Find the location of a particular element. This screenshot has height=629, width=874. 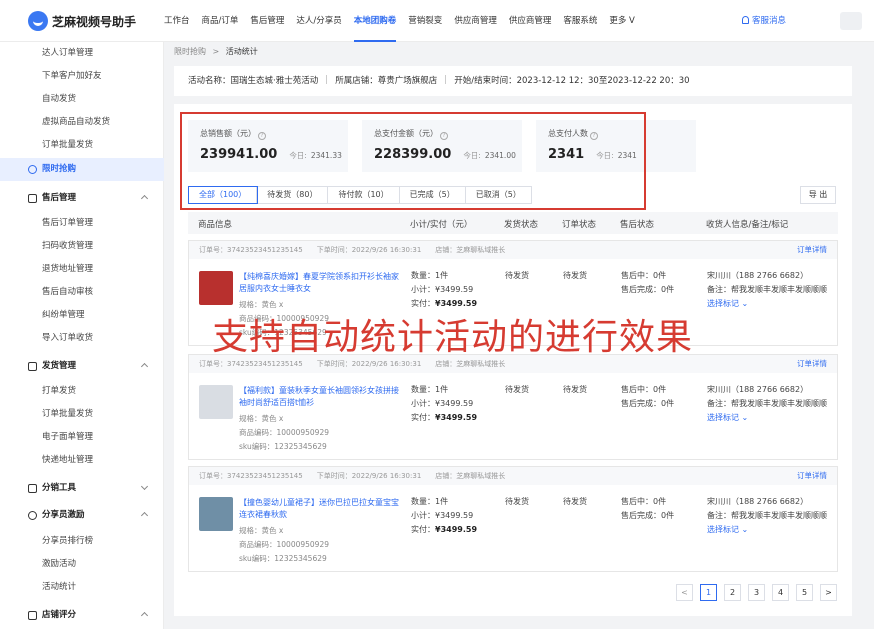

nav-item-after-sales: 售后管理 is located at coordinates (267, 21).